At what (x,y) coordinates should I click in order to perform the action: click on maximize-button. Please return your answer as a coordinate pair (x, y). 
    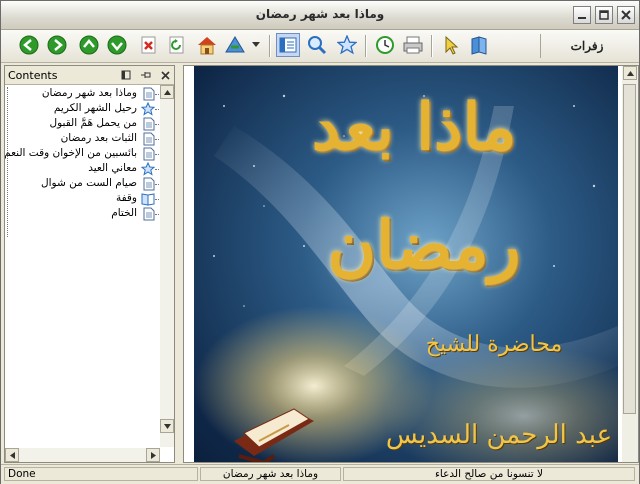
    Looking at the image, I should click on (604, 15).